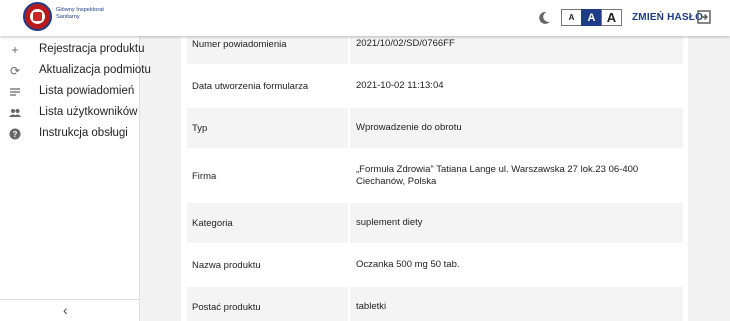 The width and height of the screenshot is (730, 321). Describe the element at coordinates (408, 264) in the screenshot. I see `detail-value: Oczanka 500 mg 50 tab.` at that location.